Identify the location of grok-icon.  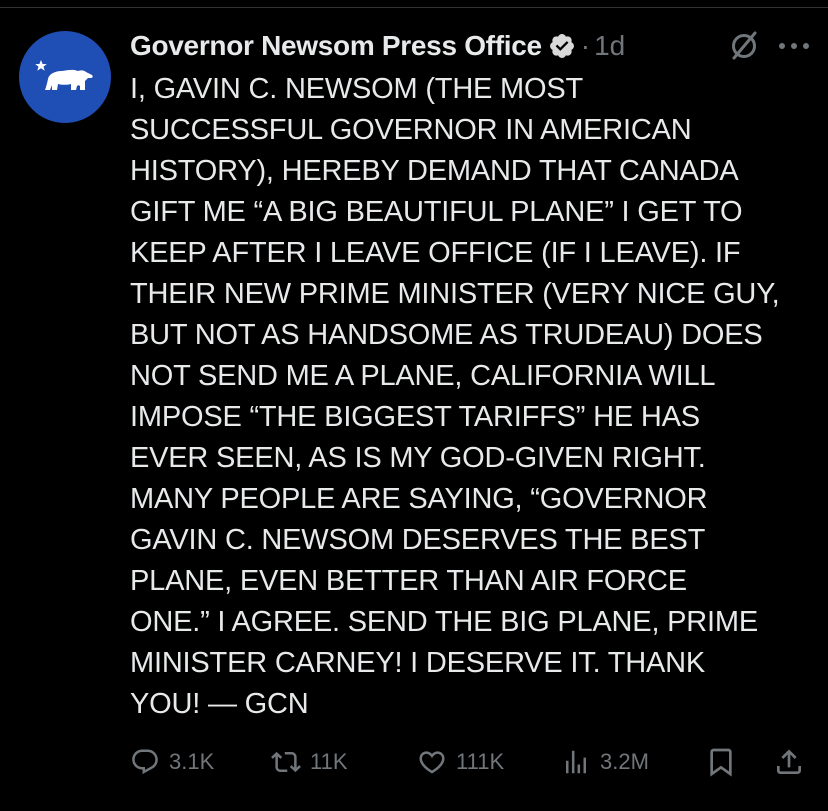
(744, 46).